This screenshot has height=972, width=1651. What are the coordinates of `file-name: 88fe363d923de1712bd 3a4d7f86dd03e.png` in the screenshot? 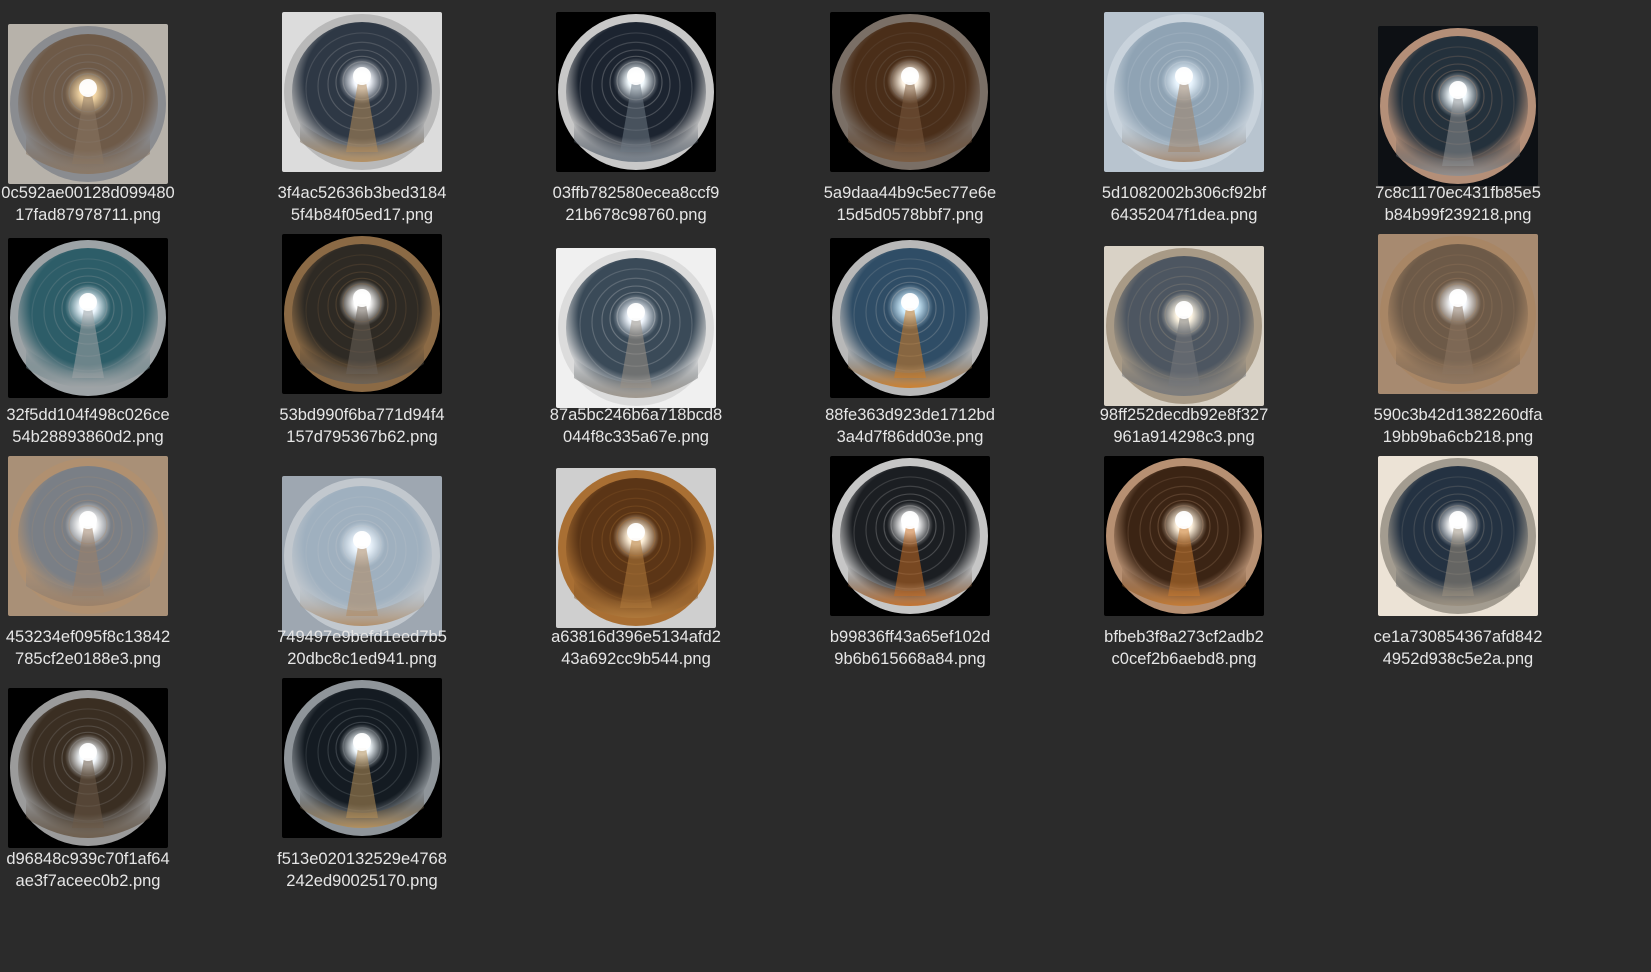 It's located at (910, 426).